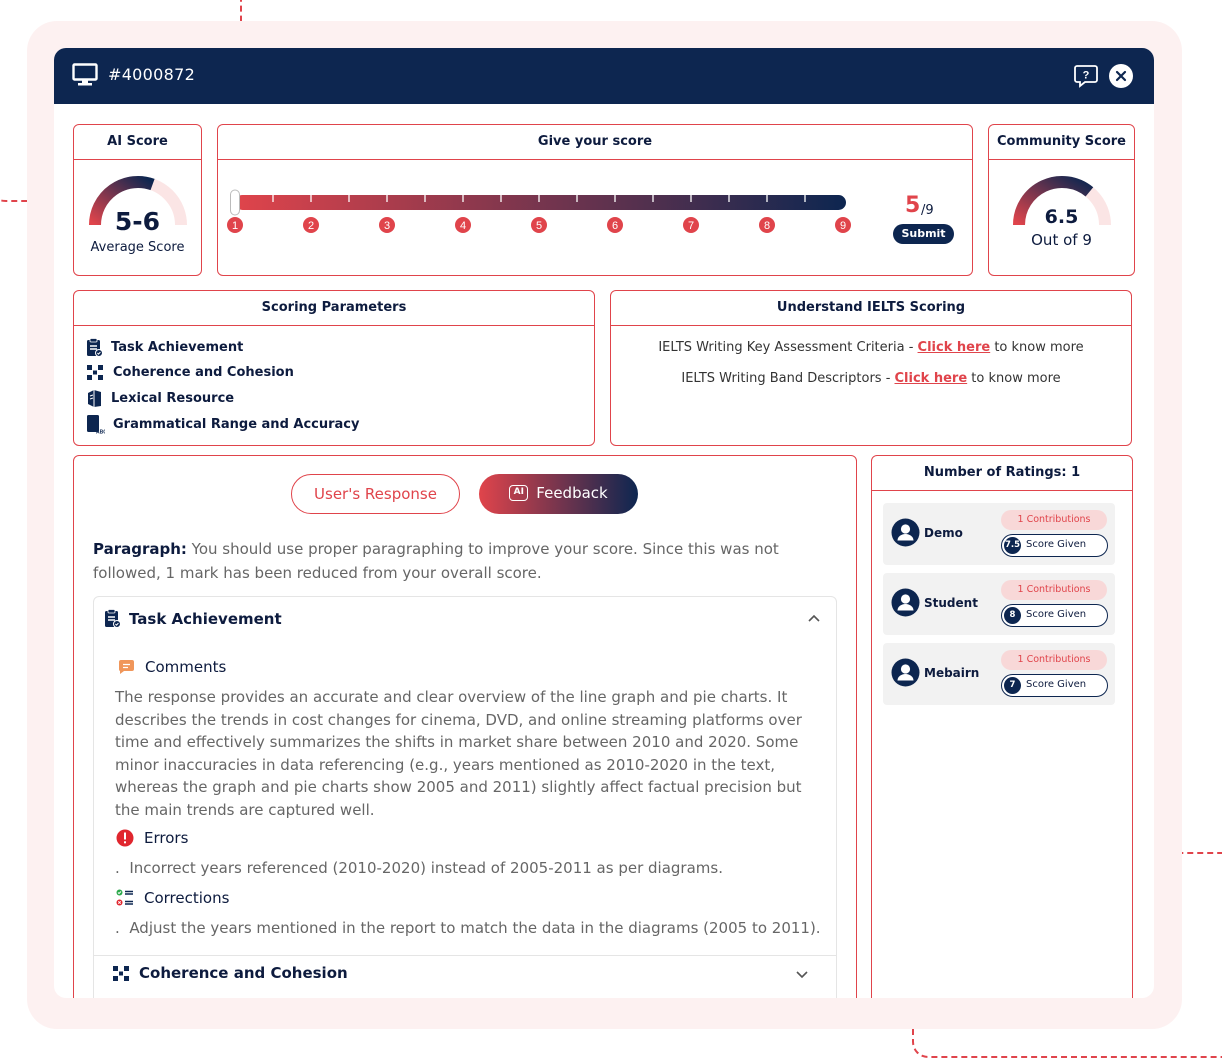 This screenshot has height=1060, width=1222. What do you see at coordinates (767, 226) in the screenshot?
I see `score-tick-label: 8` at bounding box center [767, 226].